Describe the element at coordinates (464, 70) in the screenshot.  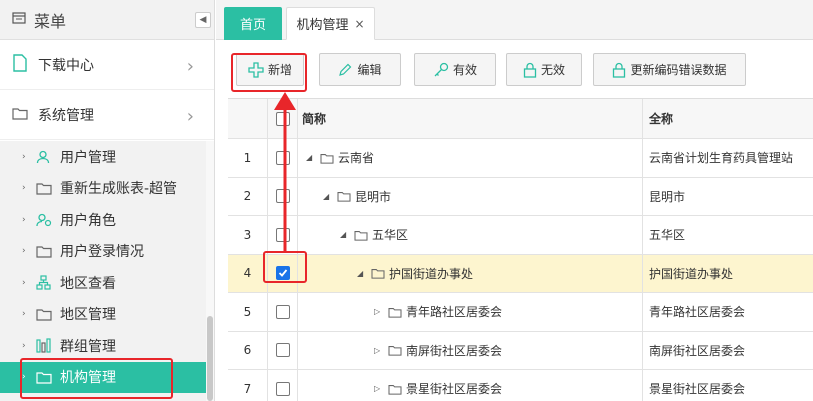
I see `valid-button-label: 有效` at that location.